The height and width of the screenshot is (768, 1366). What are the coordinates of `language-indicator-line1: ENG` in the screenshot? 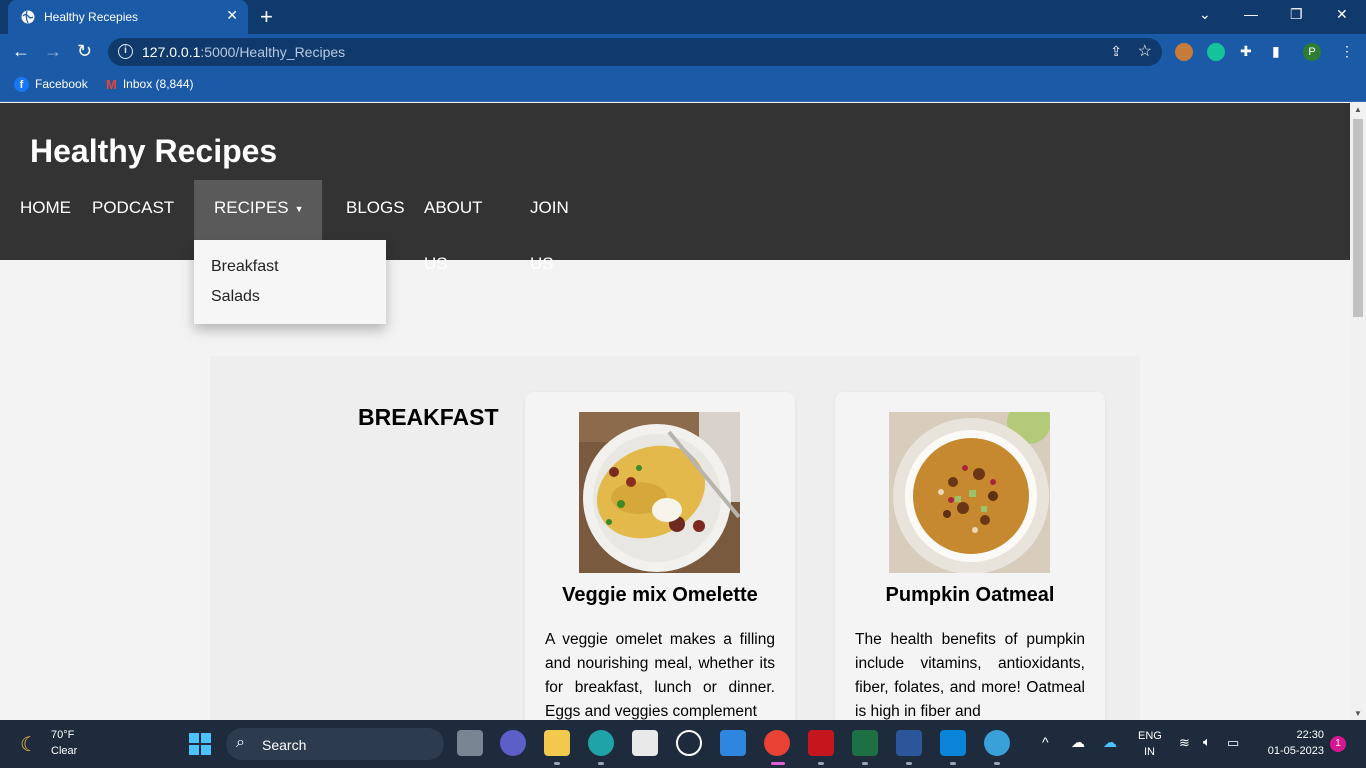 It's located at (1150, 736).